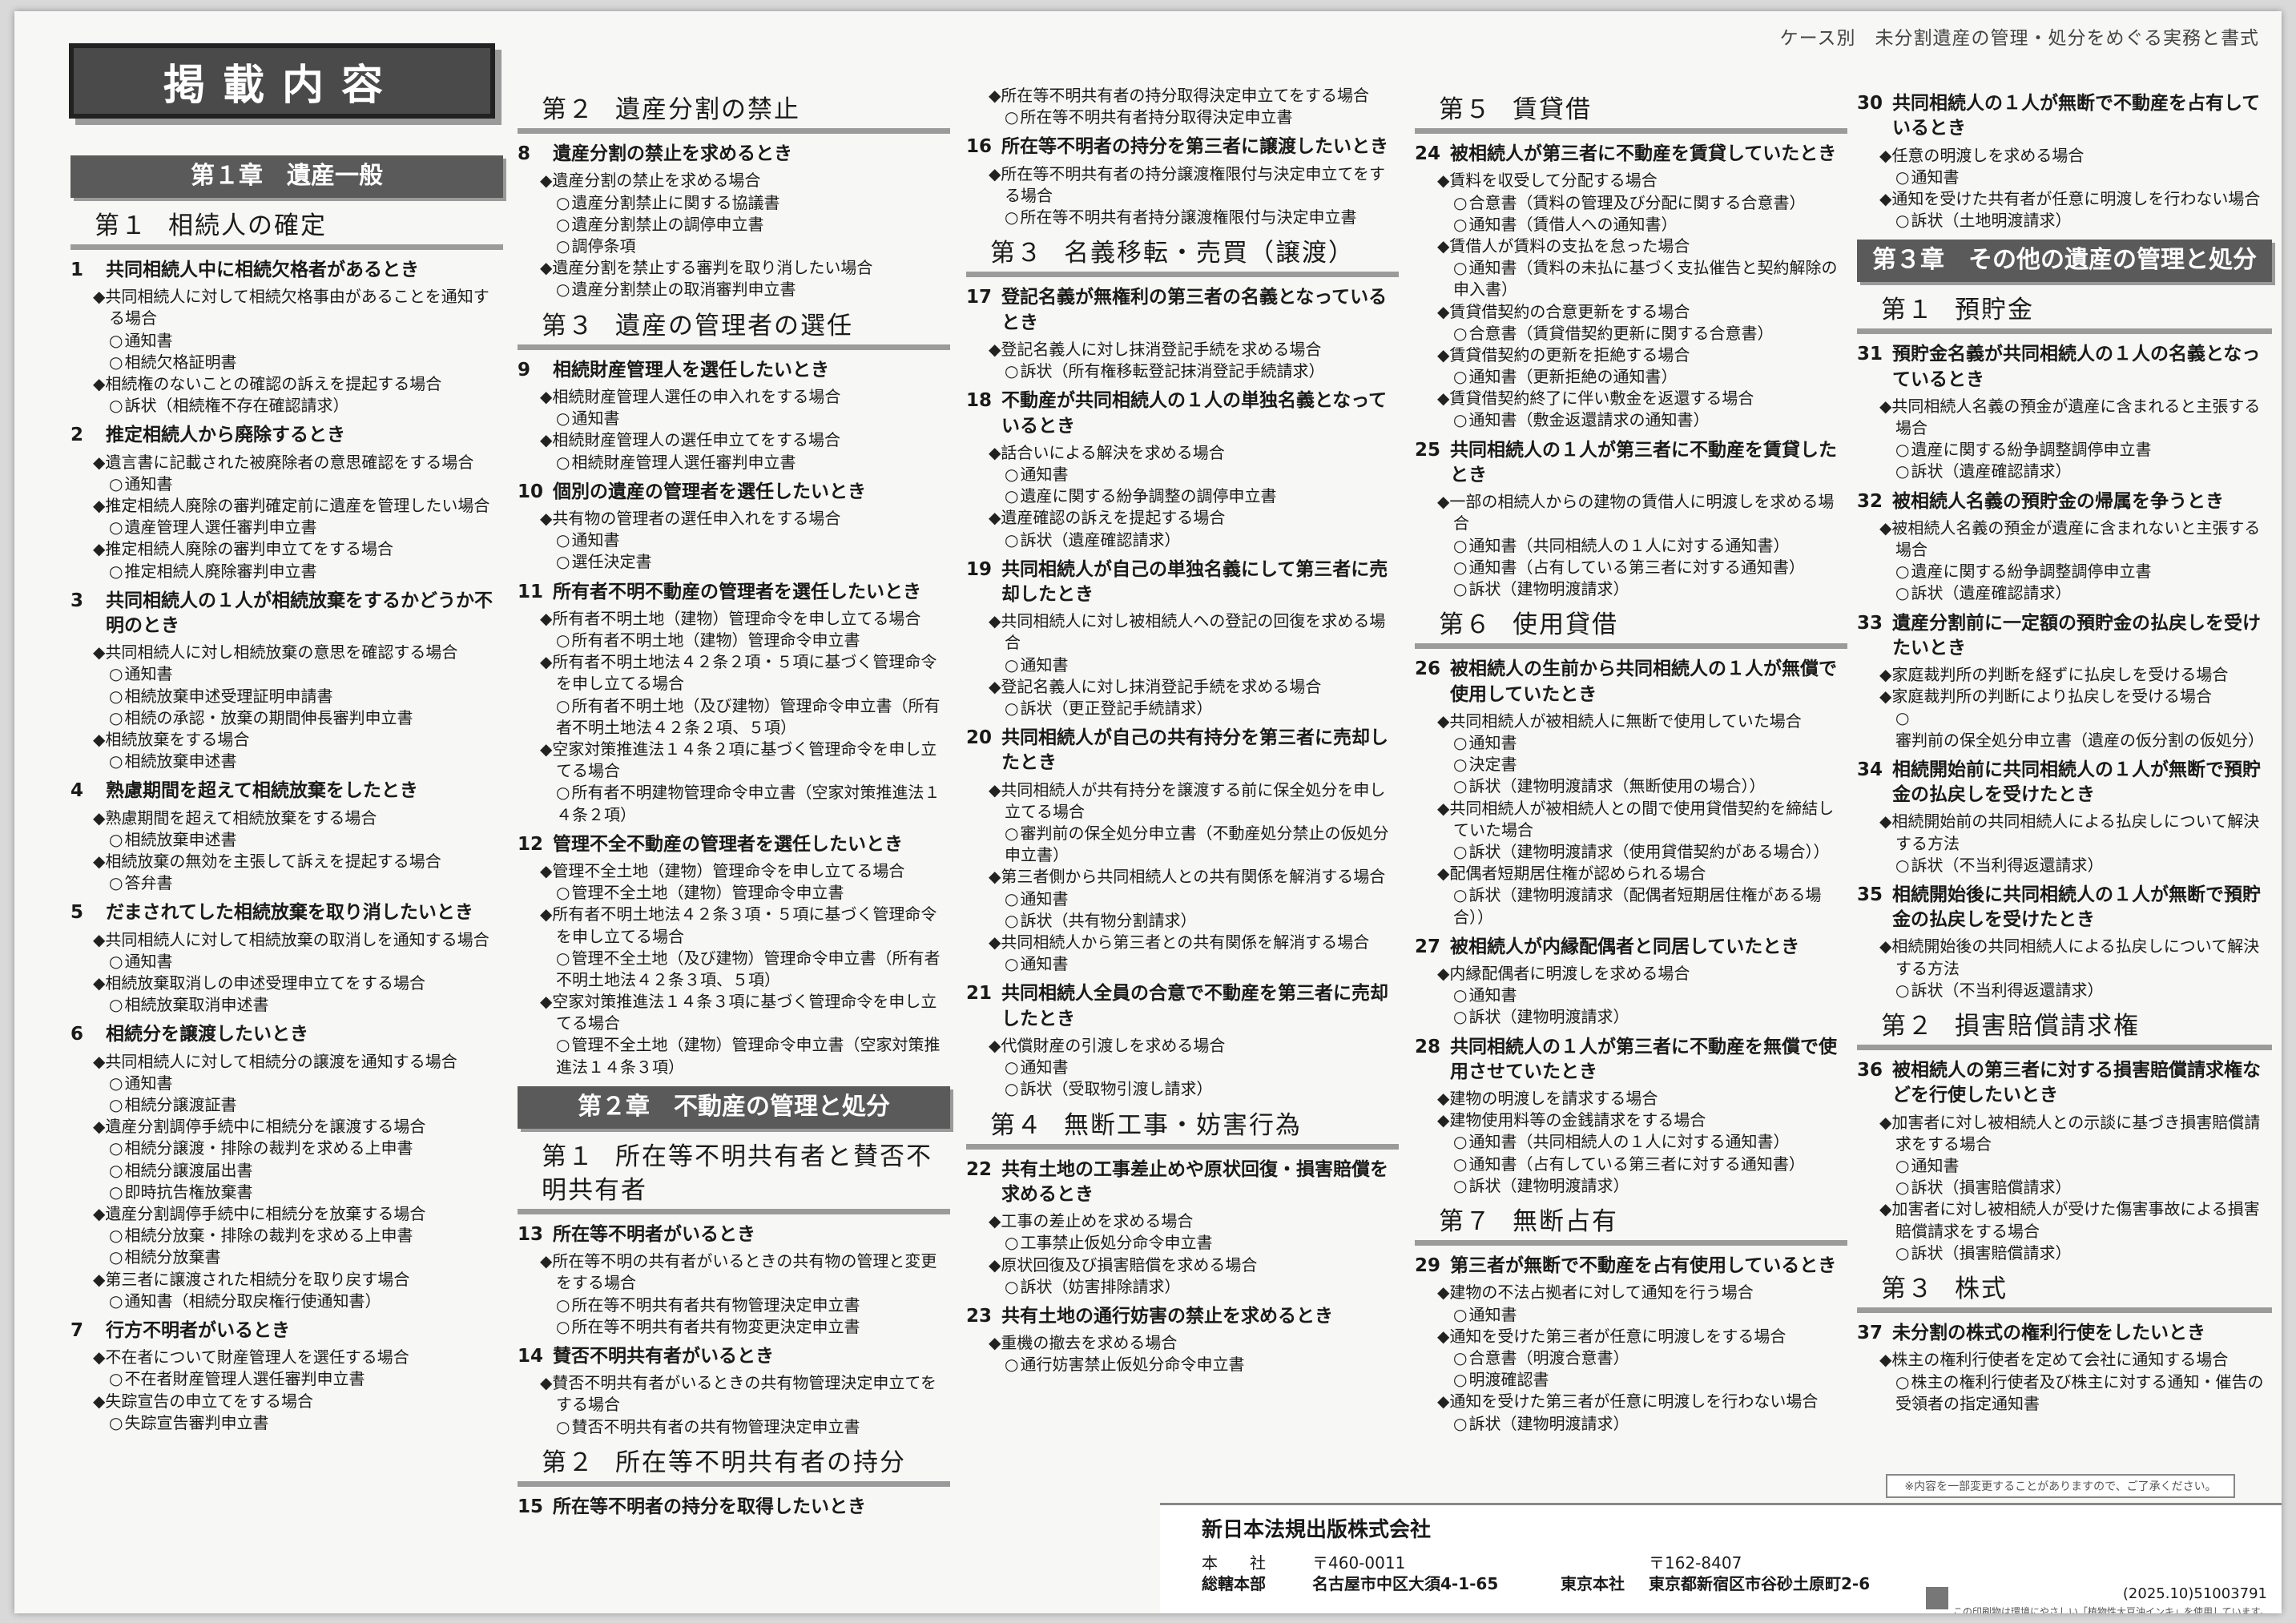 This screenshot has height=1623, width=2296. I want to click on document-name: 遺産に関する紛争調整の調停申立書, so click(1148, 496).